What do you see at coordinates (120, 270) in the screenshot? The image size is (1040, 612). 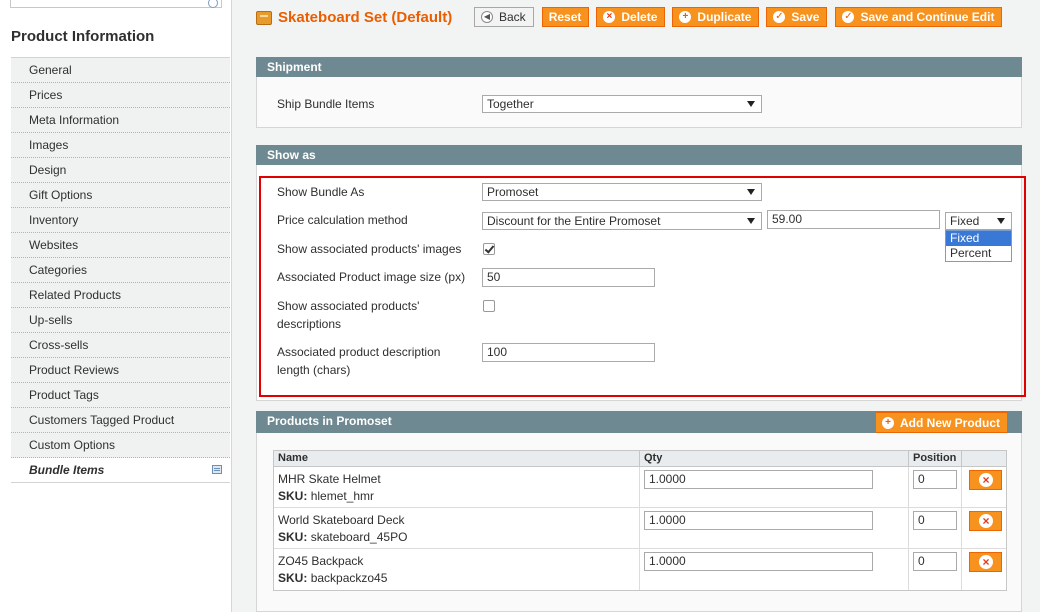 I see `tab-categories: Categories` at bounding box center [120, 270].